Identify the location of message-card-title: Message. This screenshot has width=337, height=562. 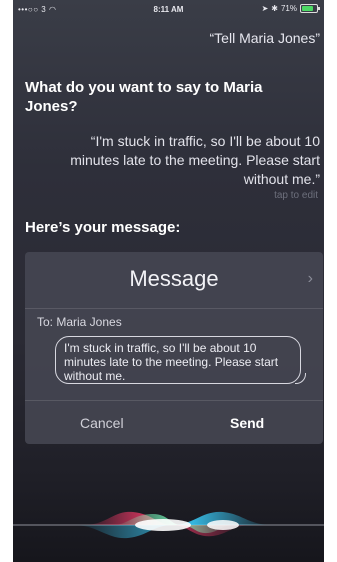
(174, 278).